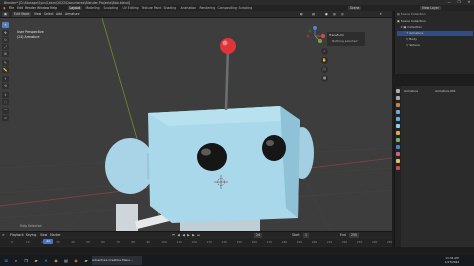 This screenshot has height=266, width=474. What do you see at coordinates (324, 78) in the screenshot?
I see `grid-view-icon: ▦` at bounding box center [324, 78].